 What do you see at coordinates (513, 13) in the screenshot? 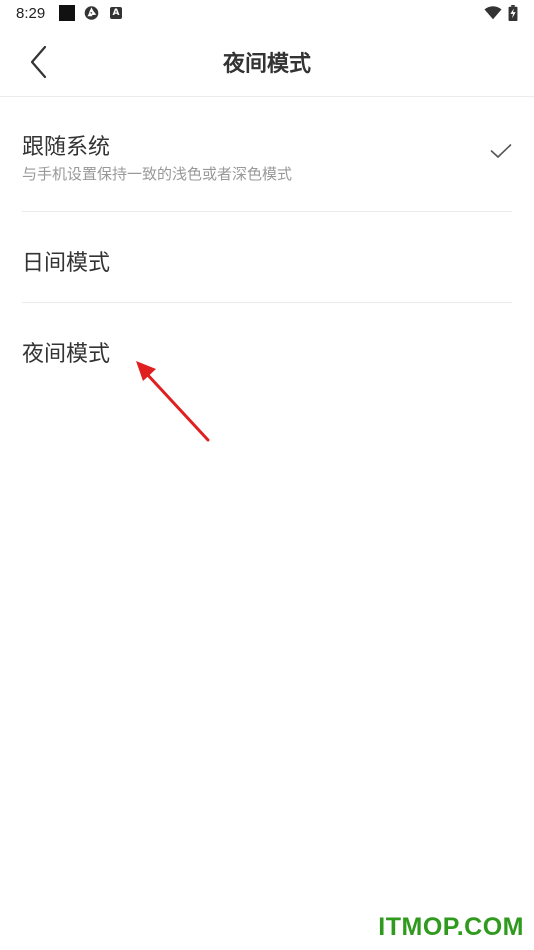
I see `battery-charging-icon` at bounding box center [513, 13].